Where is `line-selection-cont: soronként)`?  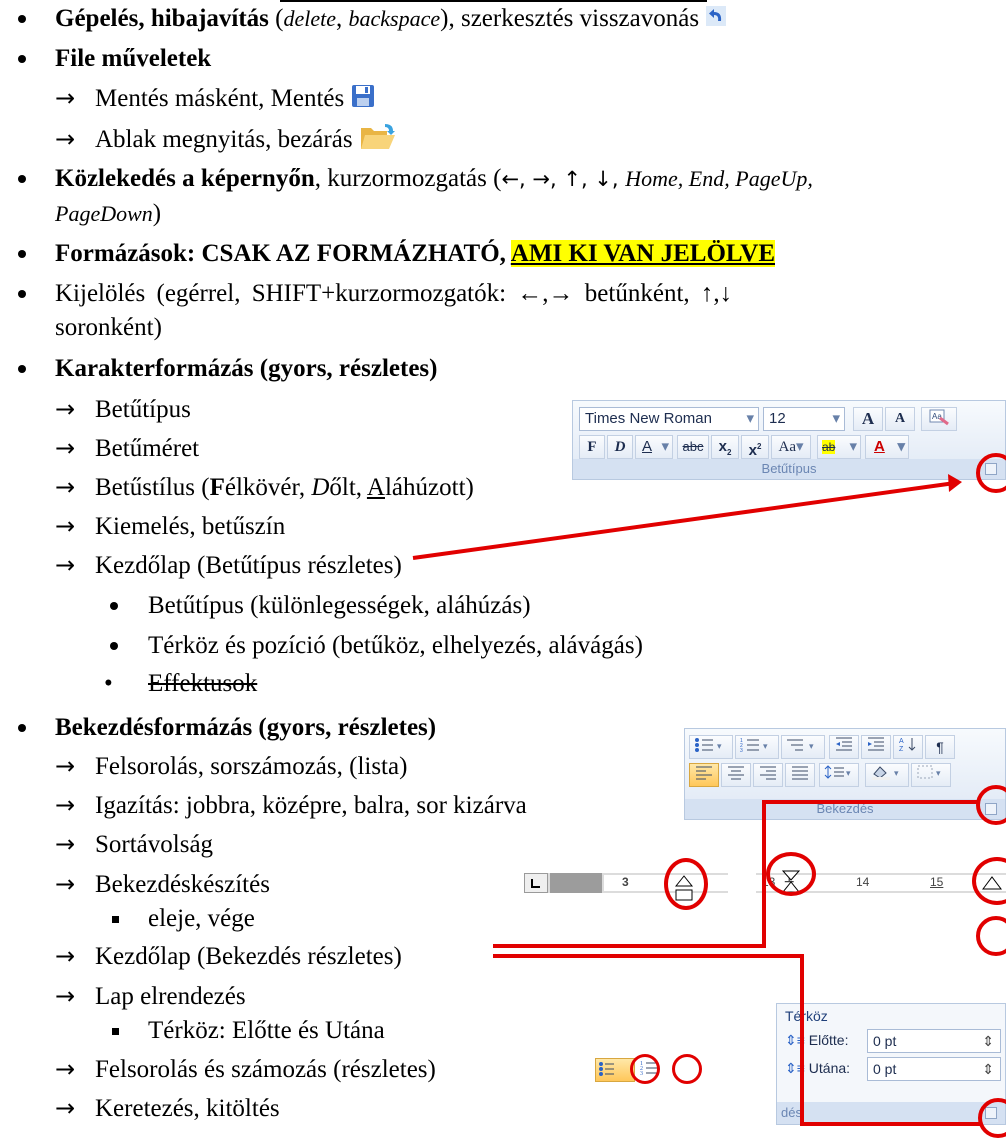
line-selection-cont: soronként) is located at coordinates (108, 327).